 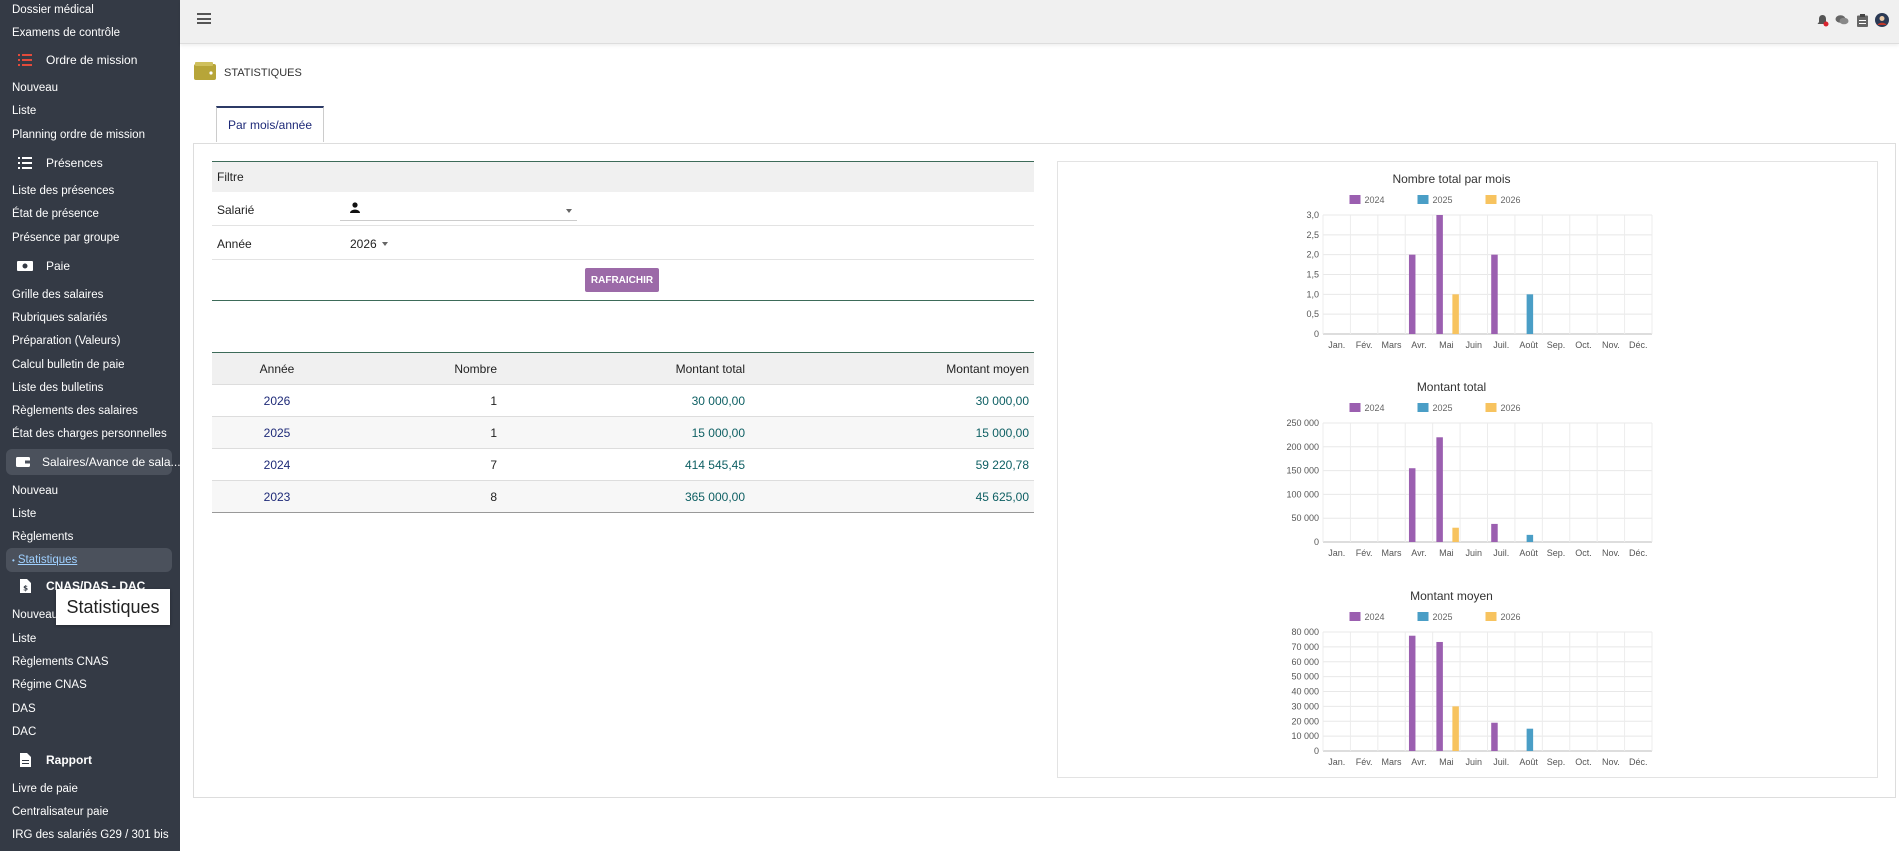 What do you see at coordinates (1418, 762) in the screenshot?
I see `x-tick-label: Avr.` at bounding box center [1418, 762].